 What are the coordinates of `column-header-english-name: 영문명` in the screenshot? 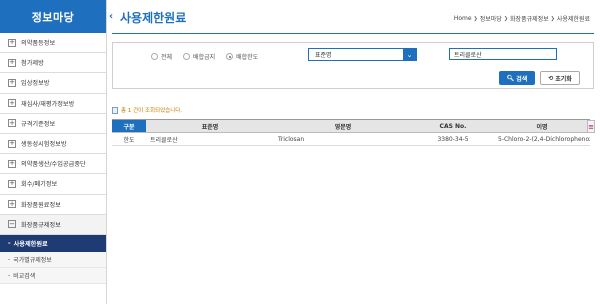 It's located at (343, 126).